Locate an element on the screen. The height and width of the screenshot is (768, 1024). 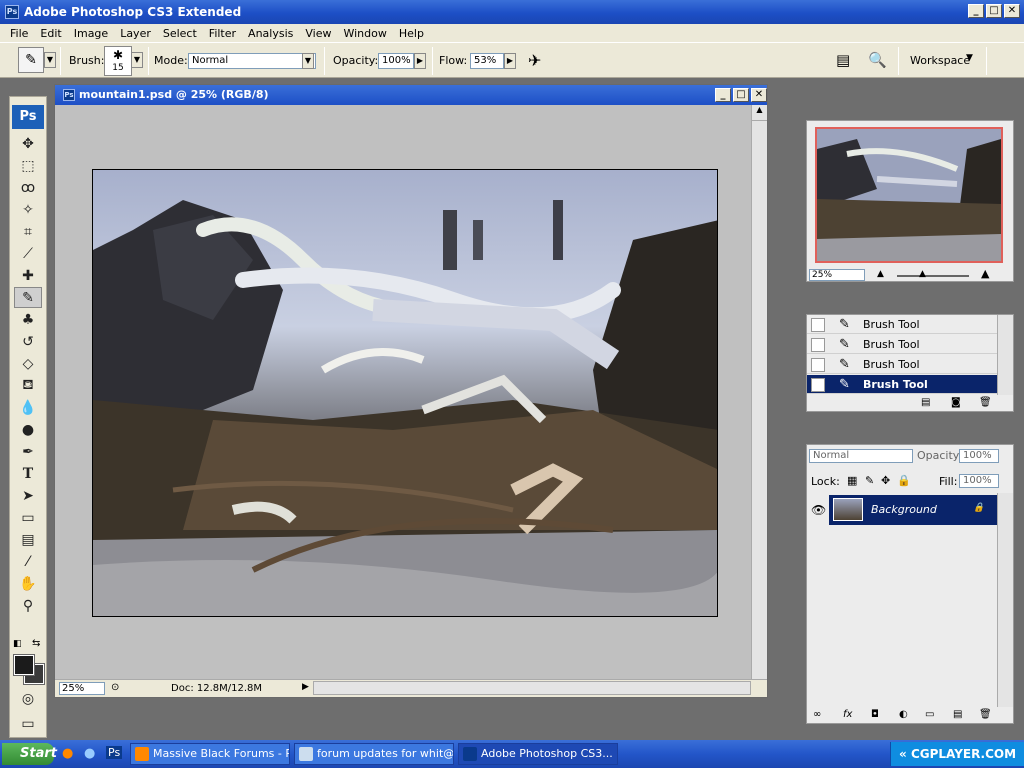
clone-stamp-tool-icon: ♣ is located at coordinates (28, 319).